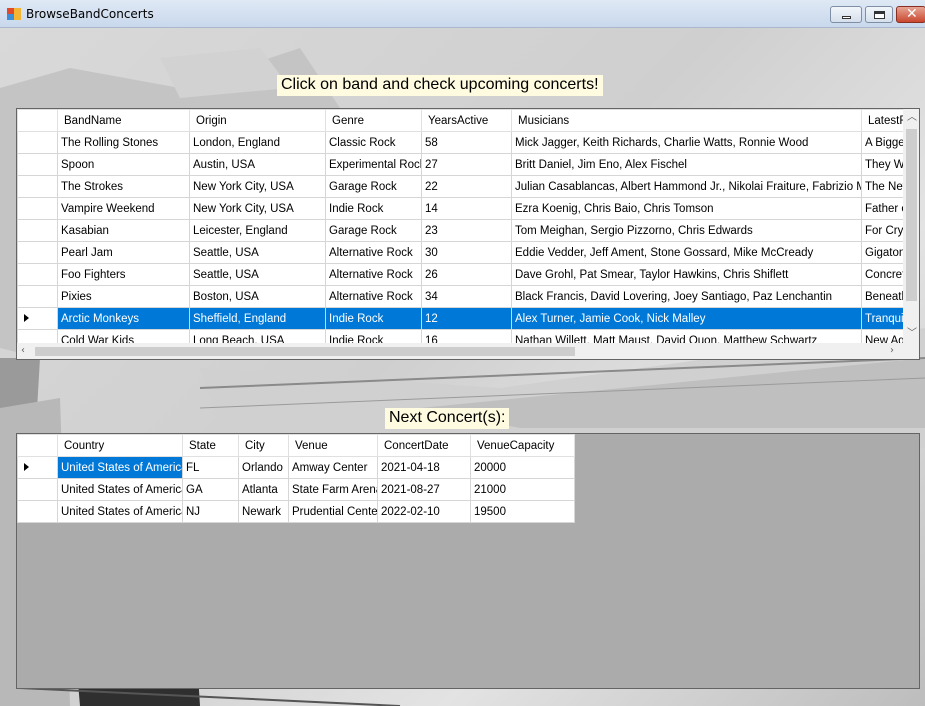  I want to click on band-cell: 30, so click(466, 252).